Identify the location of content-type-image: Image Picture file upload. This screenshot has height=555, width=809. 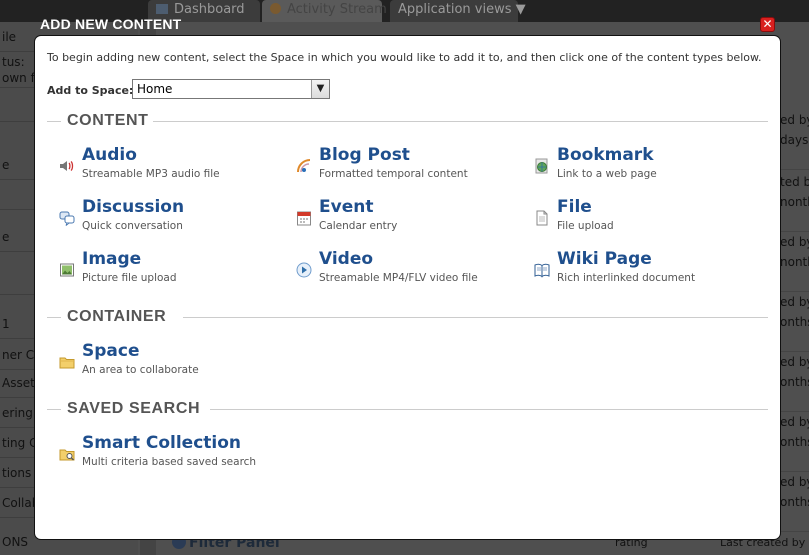
(169, 270).